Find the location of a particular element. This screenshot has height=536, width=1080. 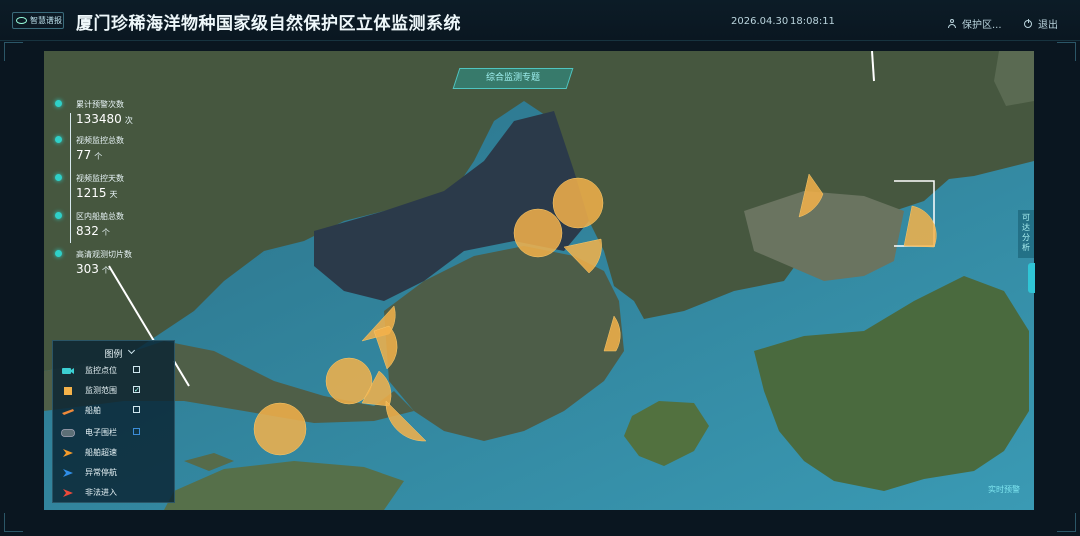

legend-label: 监测范围 is located at coordinates (101, 390).